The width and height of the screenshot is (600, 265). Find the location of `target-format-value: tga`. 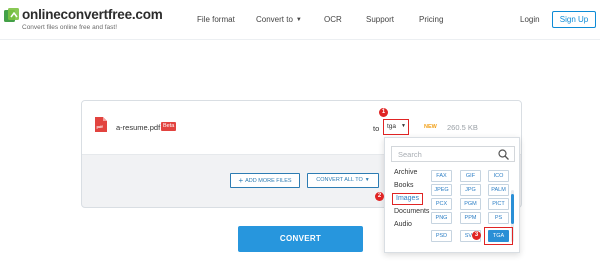

target-format-value: tga is located at coordinates (392, 126).